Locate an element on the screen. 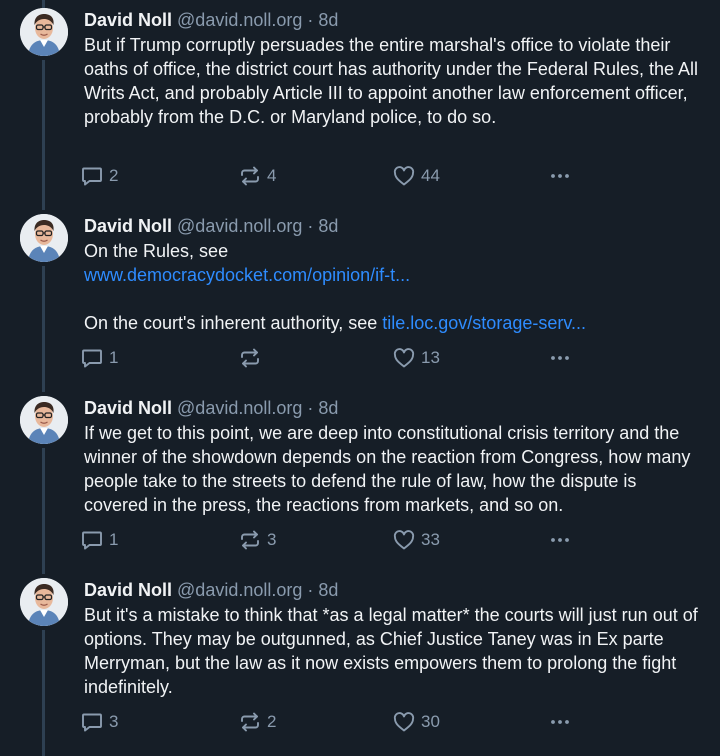  repost-button: 2 is located at coordinates (257, 722).